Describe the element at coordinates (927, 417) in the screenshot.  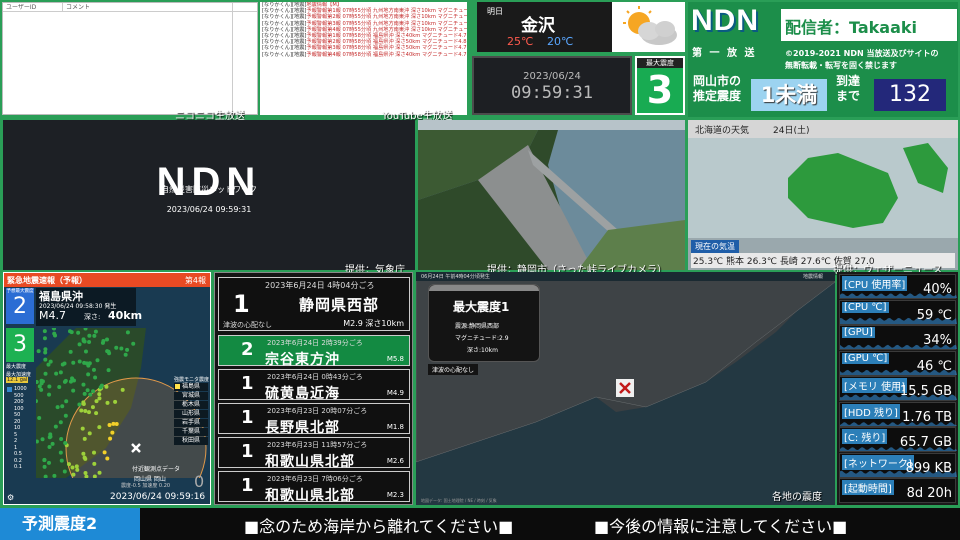
I see `stat-value: 1.76 TB` at that location.